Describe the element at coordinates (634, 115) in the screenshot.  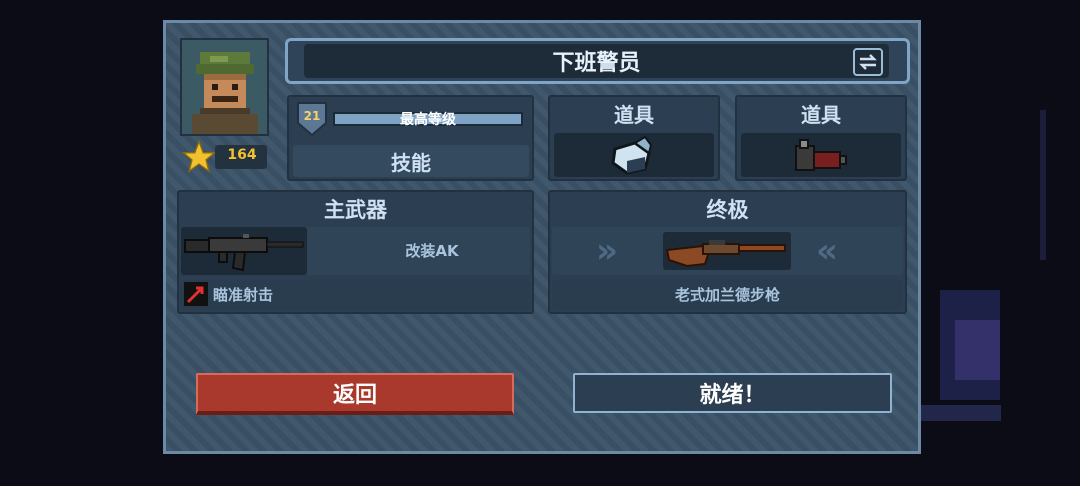
I see `item-label-1: 道具` at that location.